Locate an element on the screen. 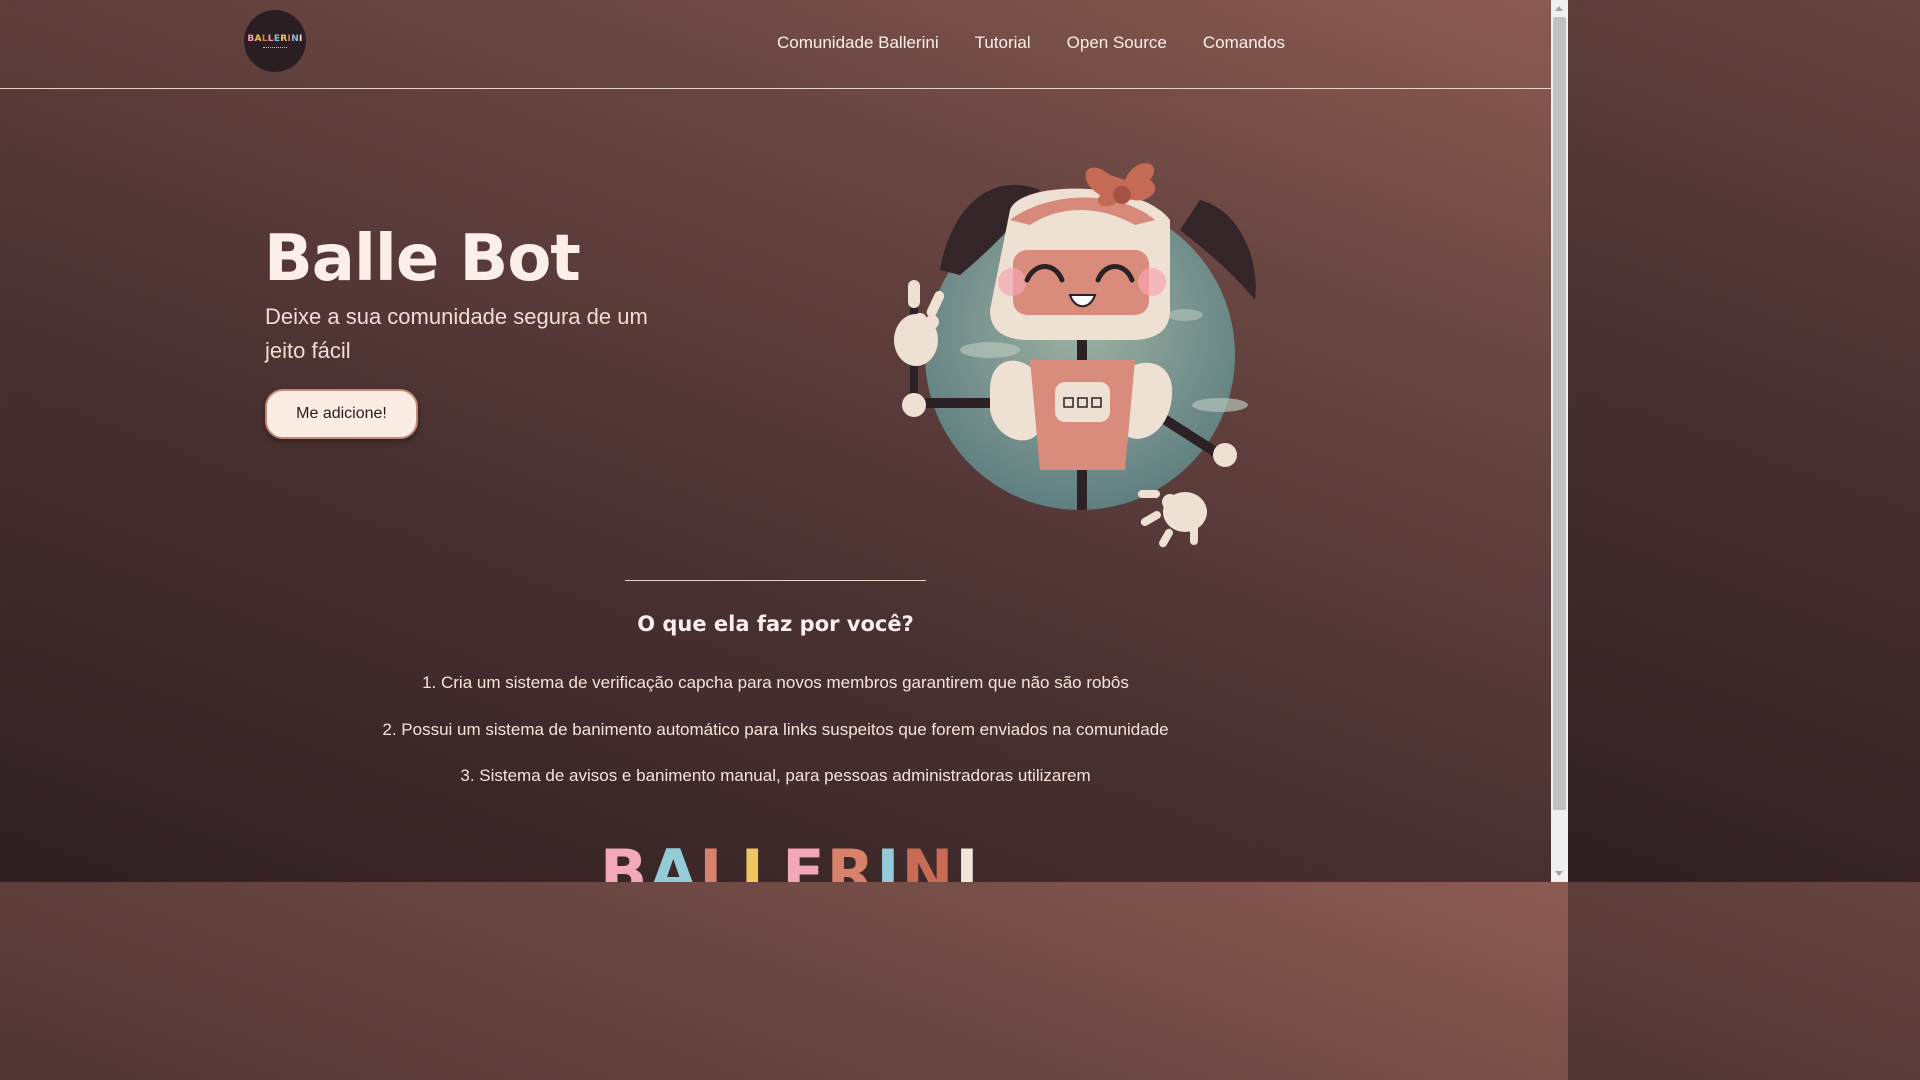 This screenshot has width=1920, height=1080. nav-link-tutorial: Tutorial is located at coordinates (1003, 43).